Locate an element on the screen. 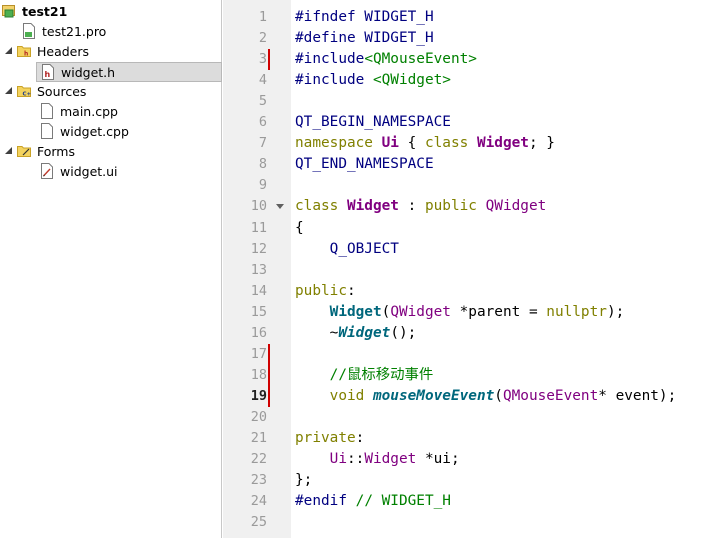 The image size is (719, 538). code-token: #define WIDGET_H is located at coordinates (364, 38).